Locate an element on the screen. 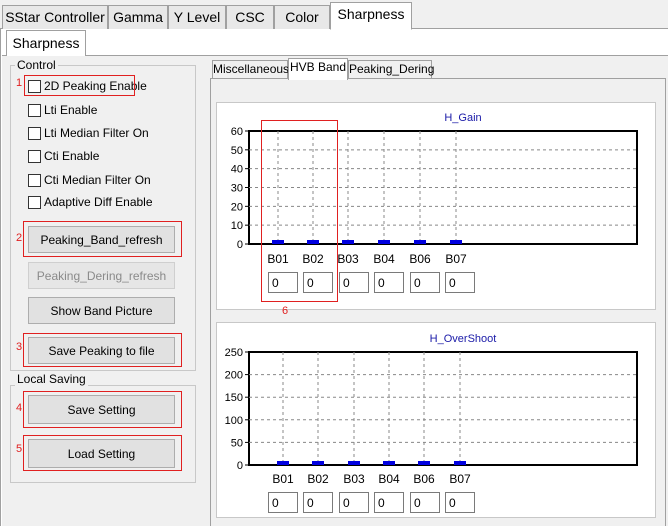  lti-enable: Lti Enable is located at coordinates (62, 110).